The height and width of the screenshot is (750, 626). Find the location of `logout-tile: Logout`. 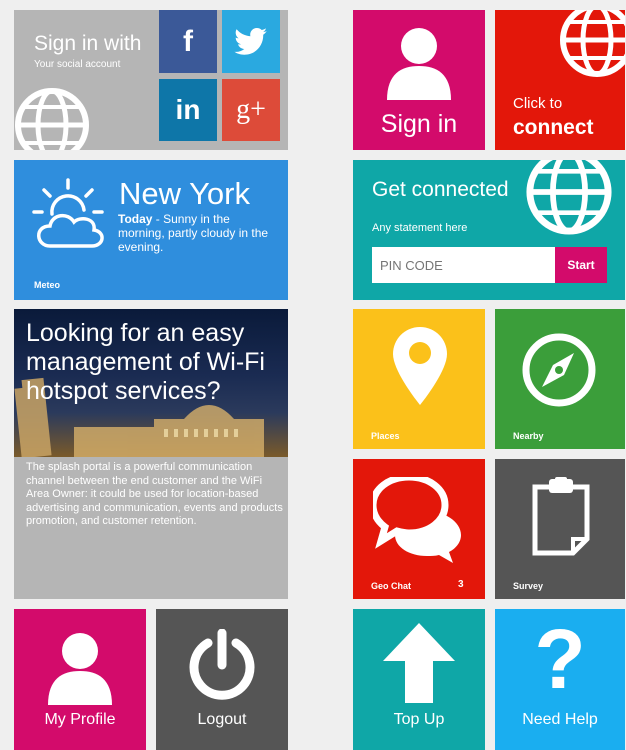

logout-tile: Logout is located at coordinates (222, 679).